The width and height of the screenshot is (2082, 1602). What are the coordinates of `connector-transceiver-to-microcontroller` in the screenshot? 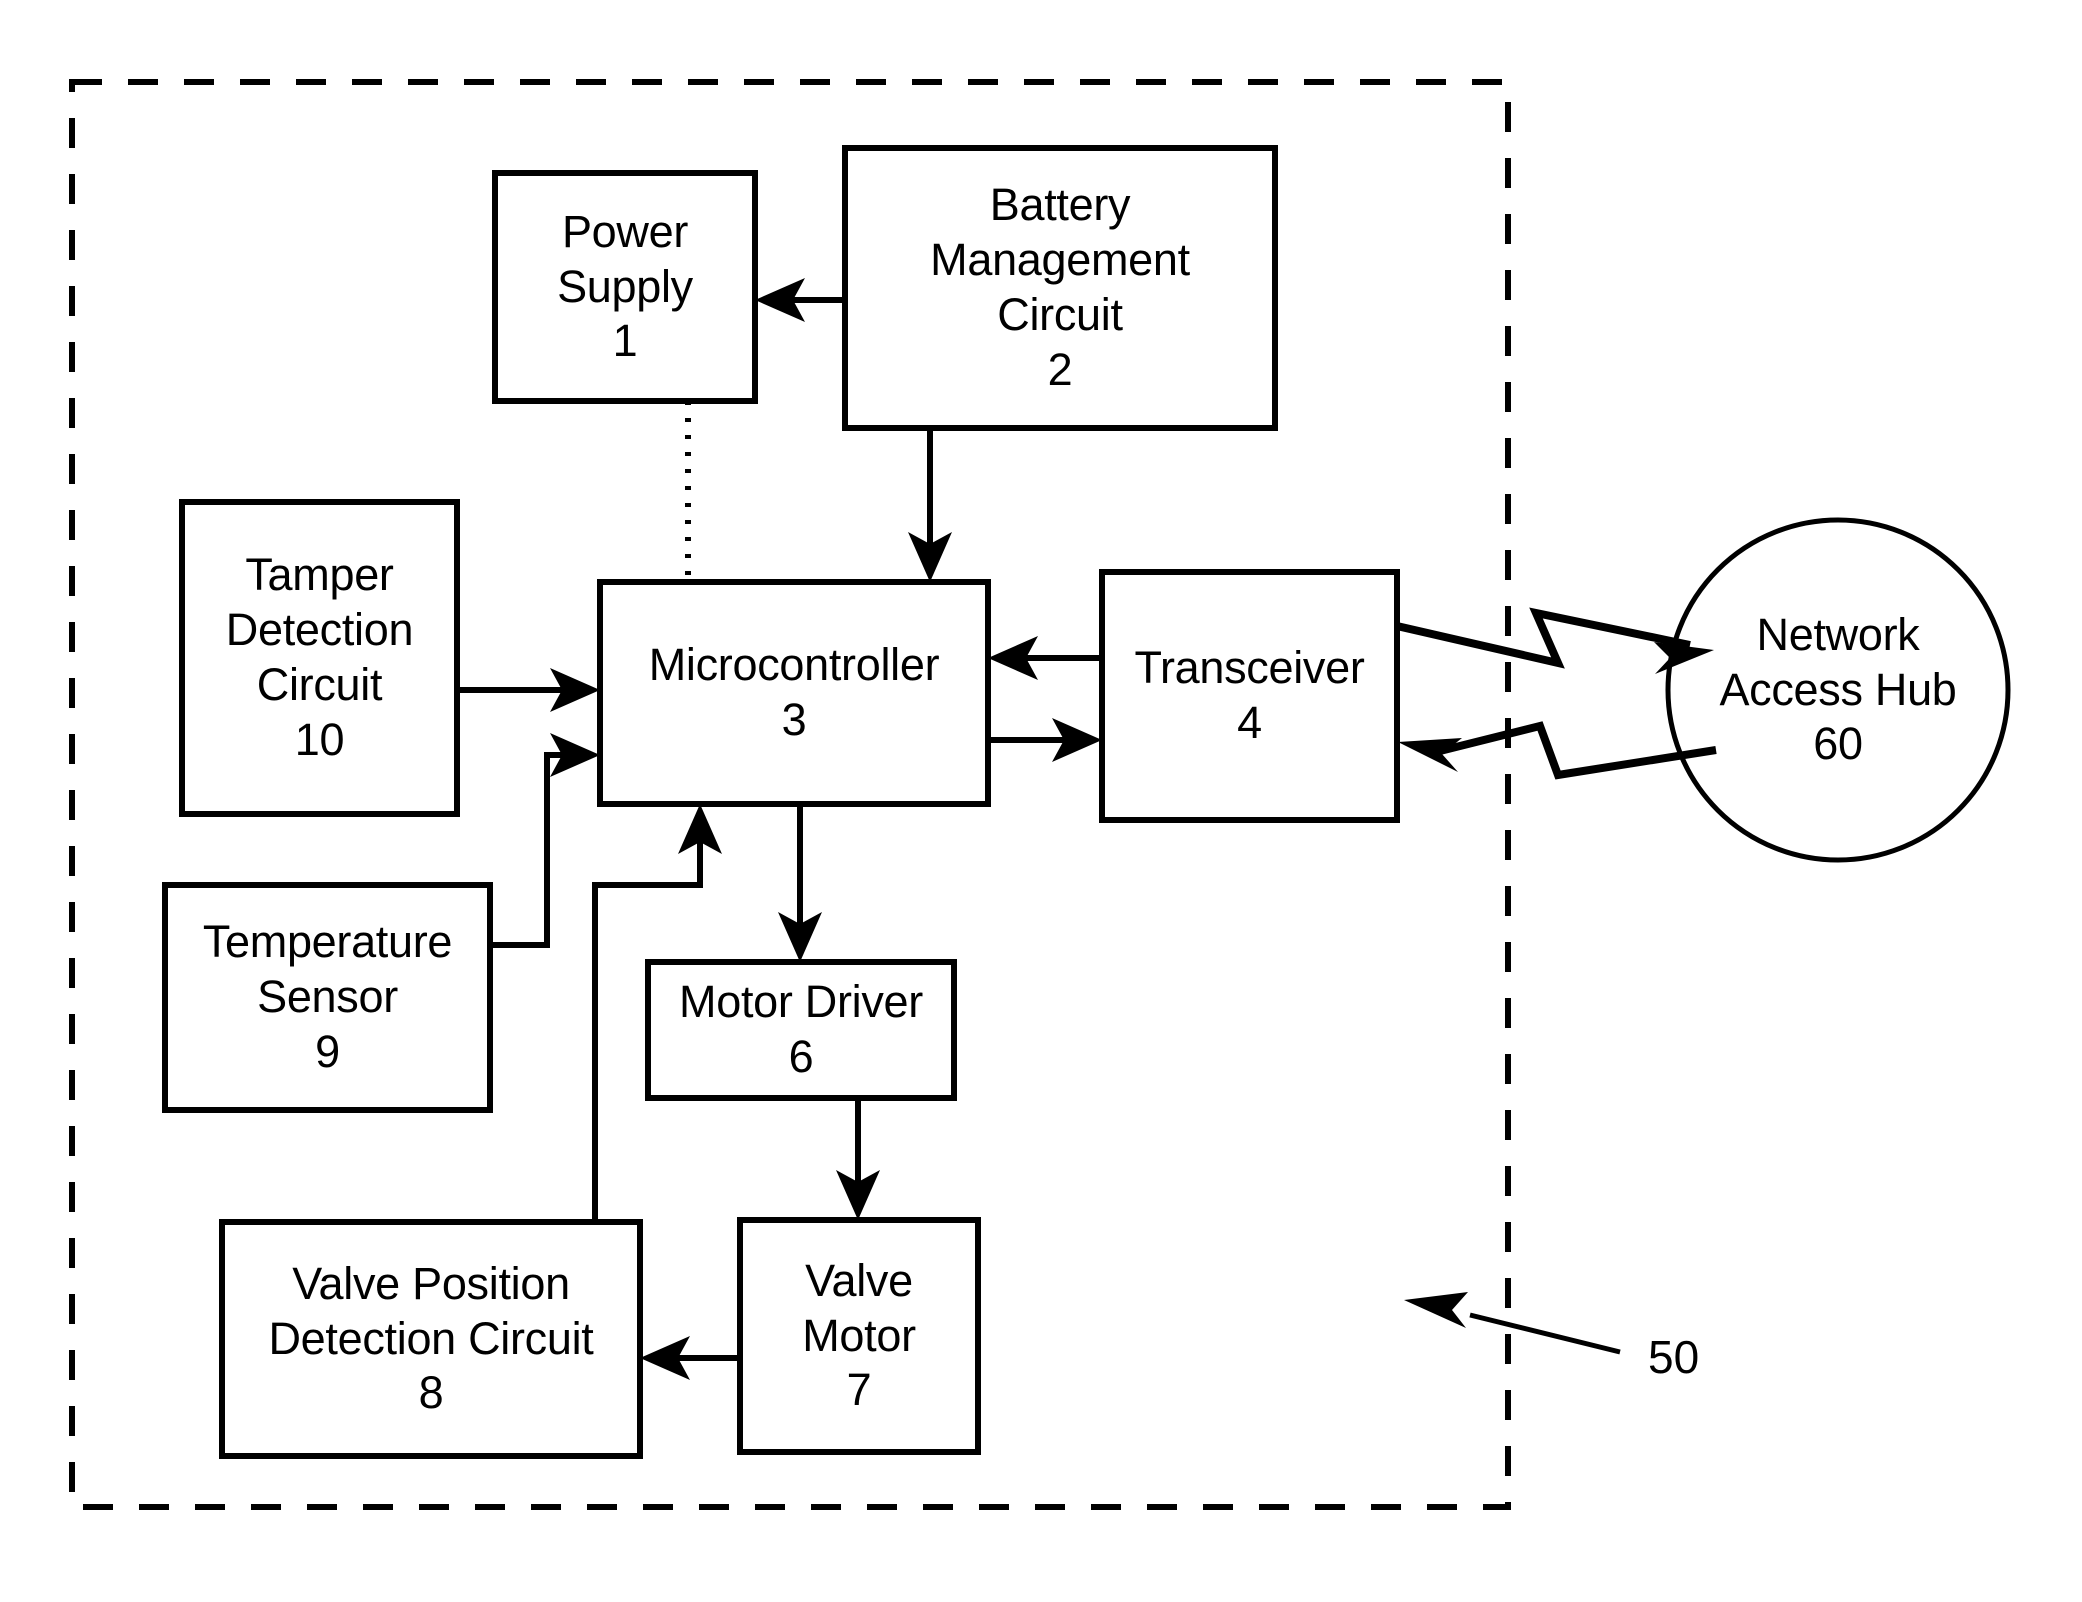 It's located at (1045, 658).